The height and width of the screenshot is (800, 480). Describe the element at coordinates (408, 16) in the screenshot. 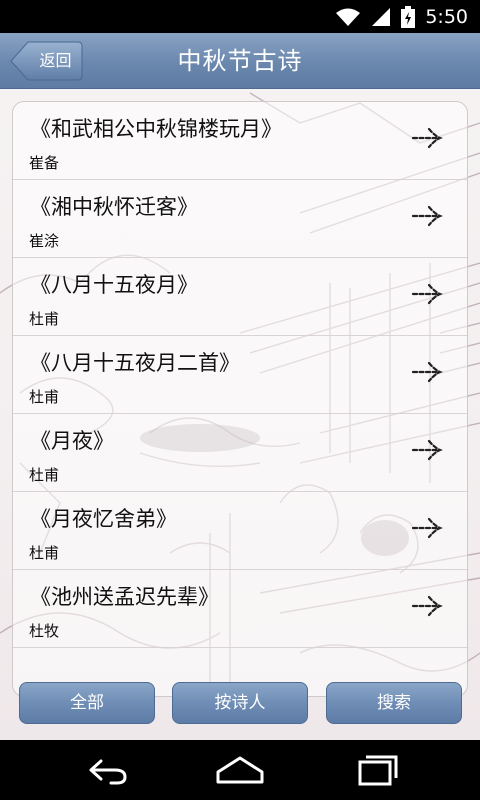

I see `battery-icon` at that location.